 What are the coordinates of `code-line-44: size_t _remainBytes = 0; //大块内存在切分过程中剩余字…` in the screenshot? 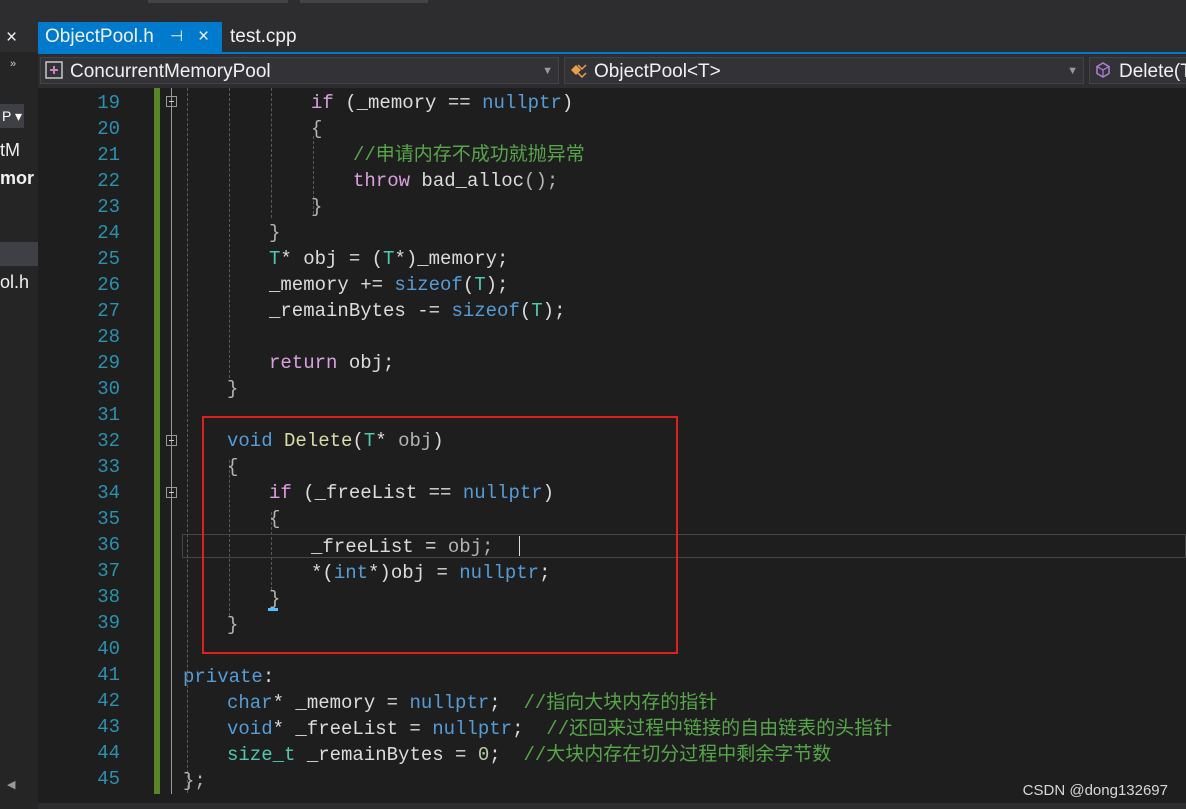 It's located at (529, 755).